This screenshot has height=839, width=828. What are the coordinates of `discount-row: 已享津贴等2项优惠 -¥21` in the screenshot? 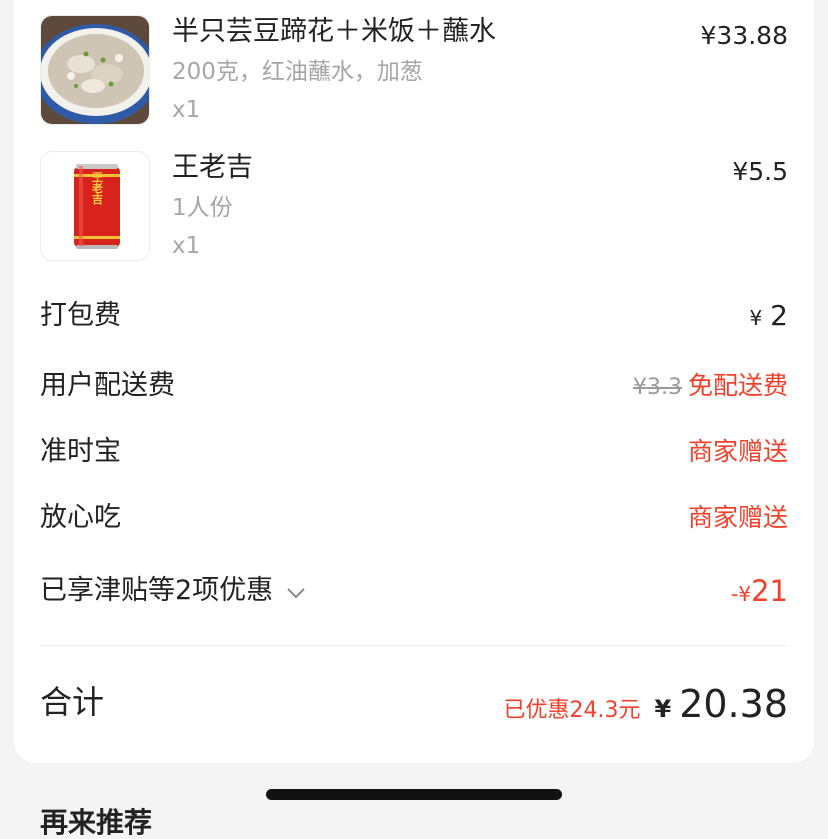 It's located at (414, 591).